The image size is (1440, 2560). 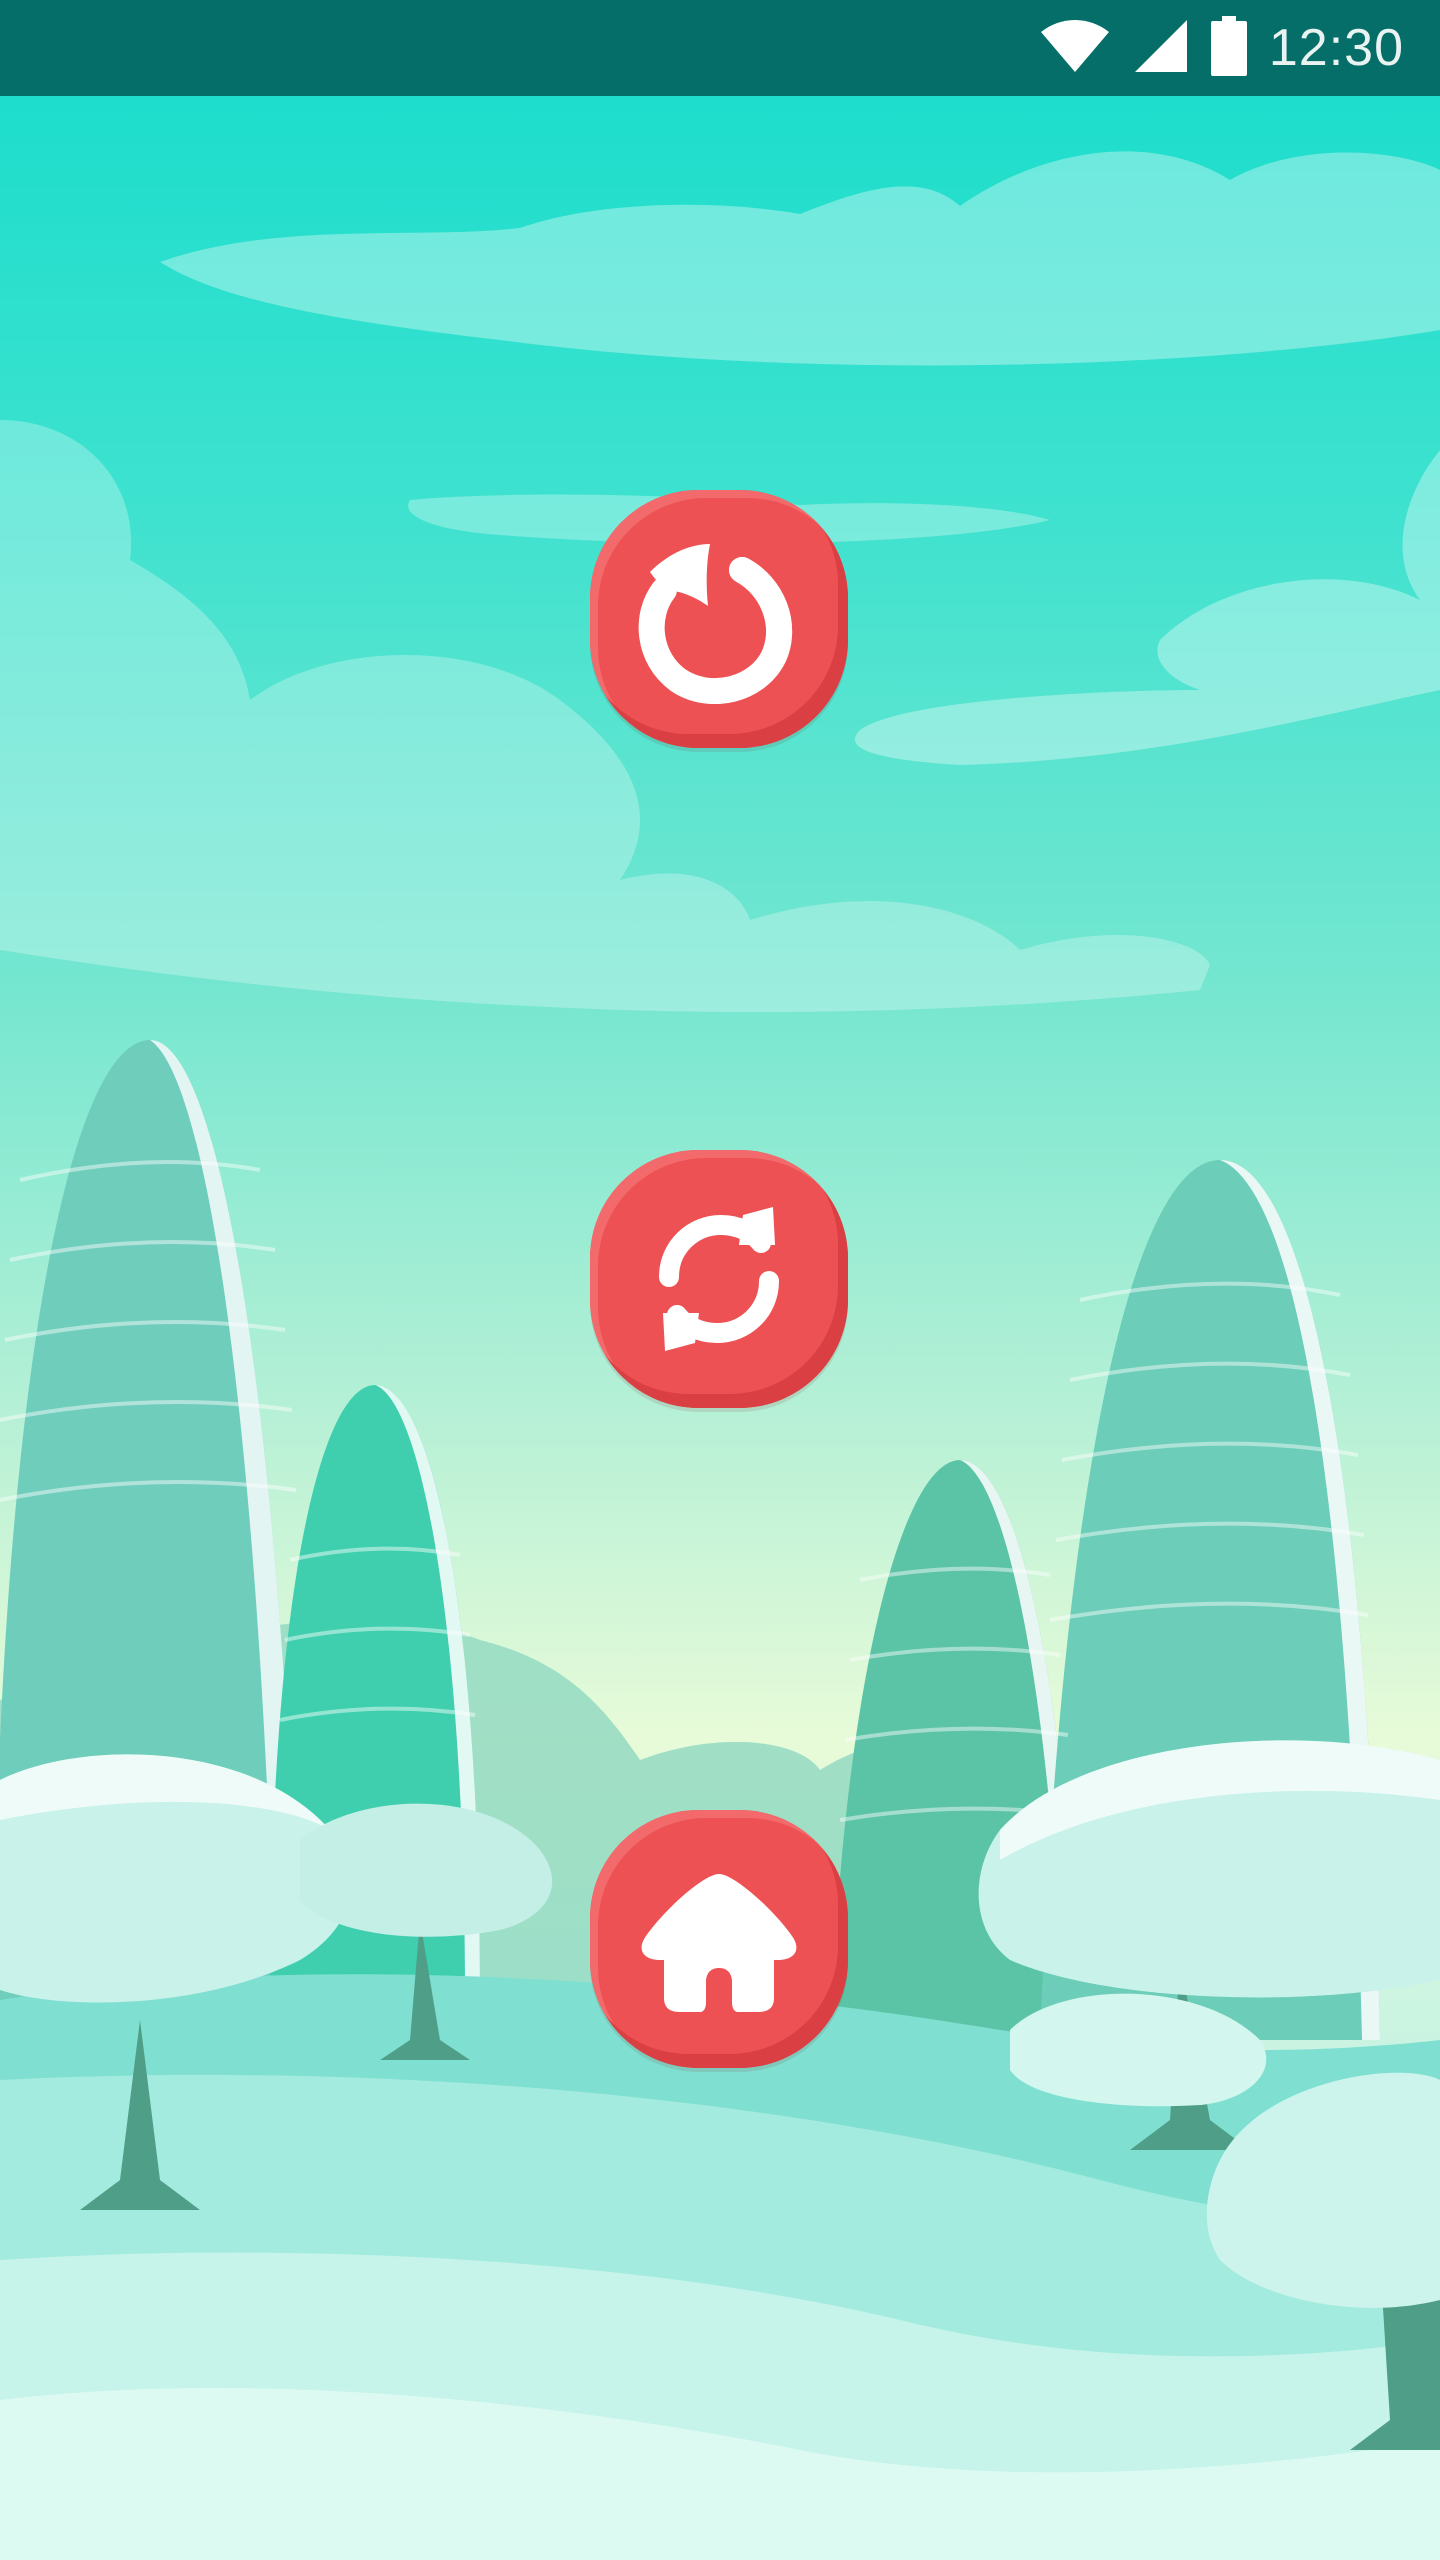 I want to click on home-icon, so click(x=719, y=1939).